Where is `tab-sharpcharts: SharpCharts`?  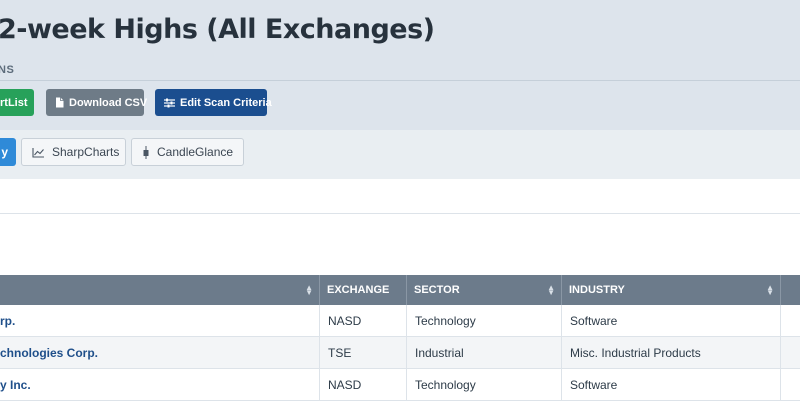 tab-sharpcharts: SharpCharts is located at coordinates (73, 152).